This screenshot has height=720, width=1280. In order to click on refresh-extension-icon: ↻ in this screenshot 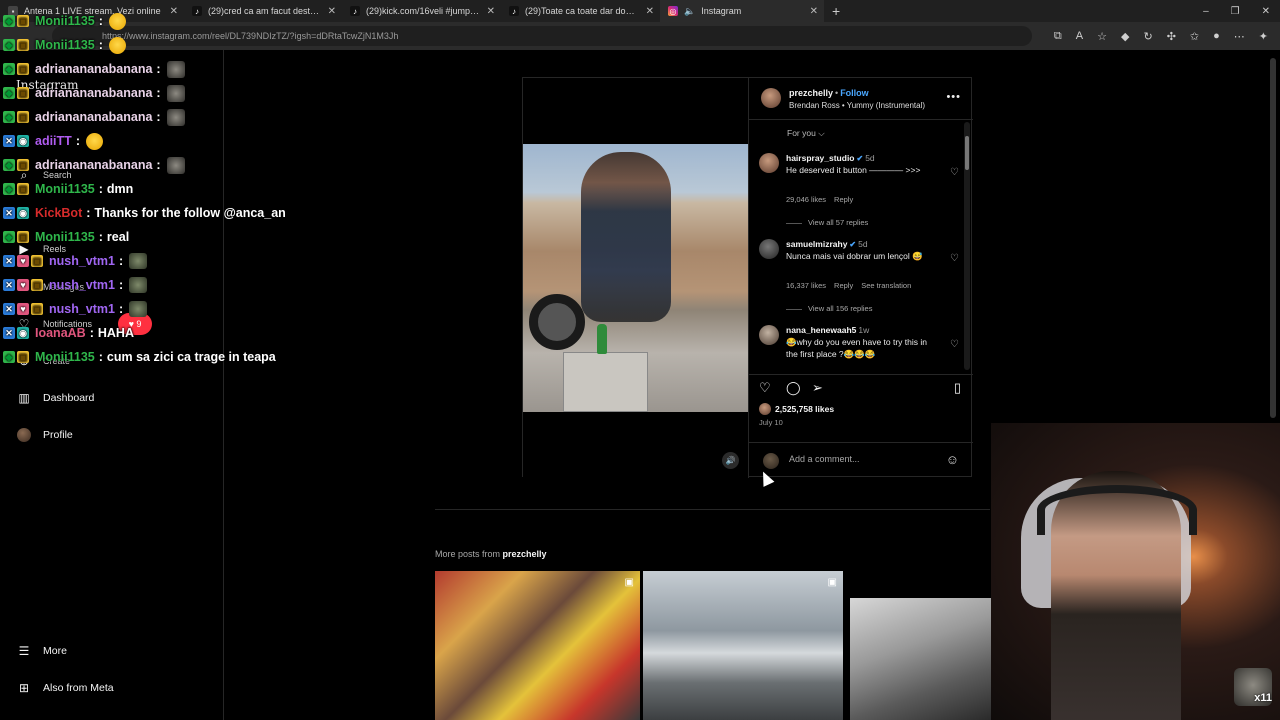, I will do `click(1147, 36)`.